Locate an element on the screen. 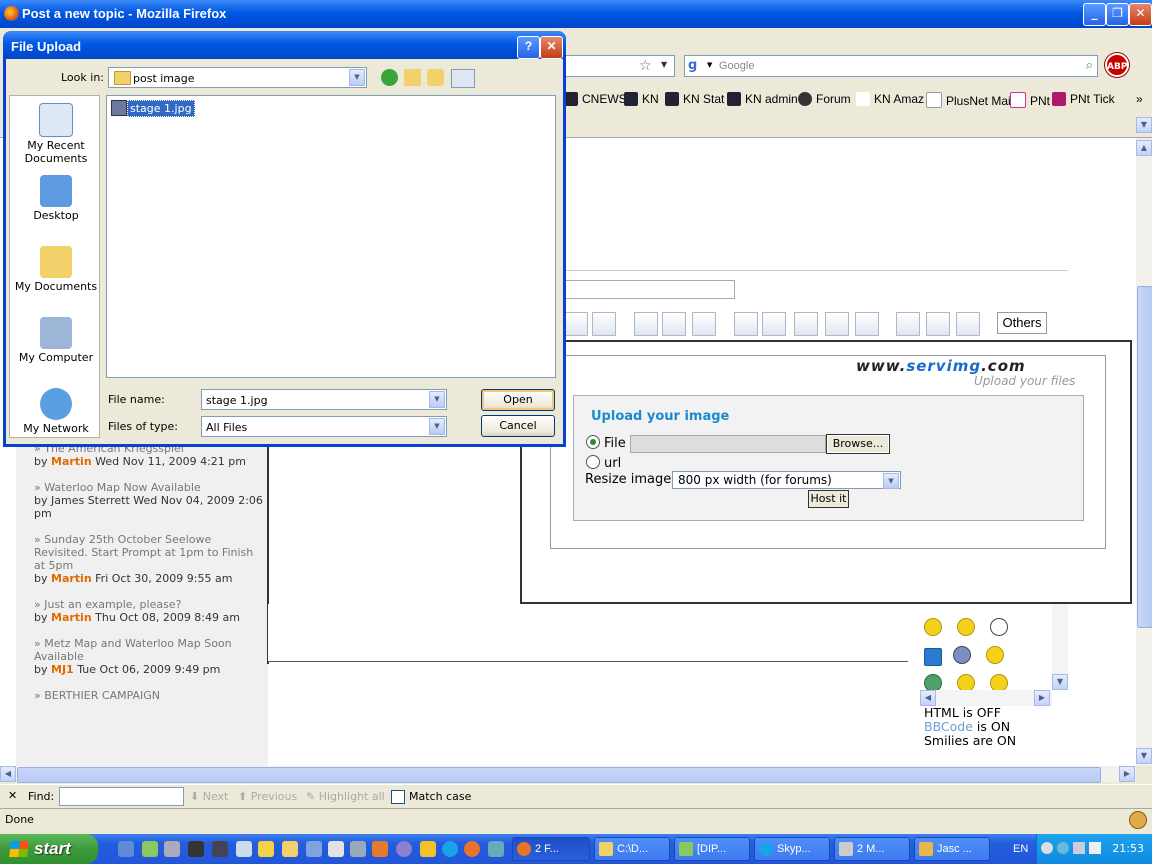 Image resolution: width=1152 pixels, height=864 pixels. vertical-scrollbar: ▲ ▼ is located at coordinates (1144, 452).